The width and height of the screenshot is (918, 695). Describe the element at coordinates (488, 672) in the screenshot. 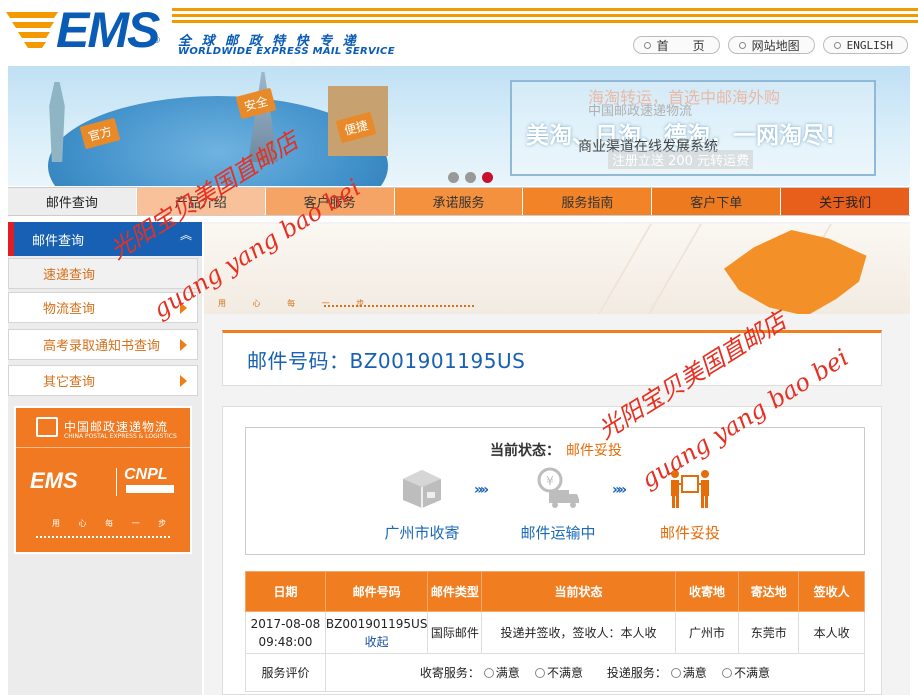

I see `collect-satisfied-radio` at that location.